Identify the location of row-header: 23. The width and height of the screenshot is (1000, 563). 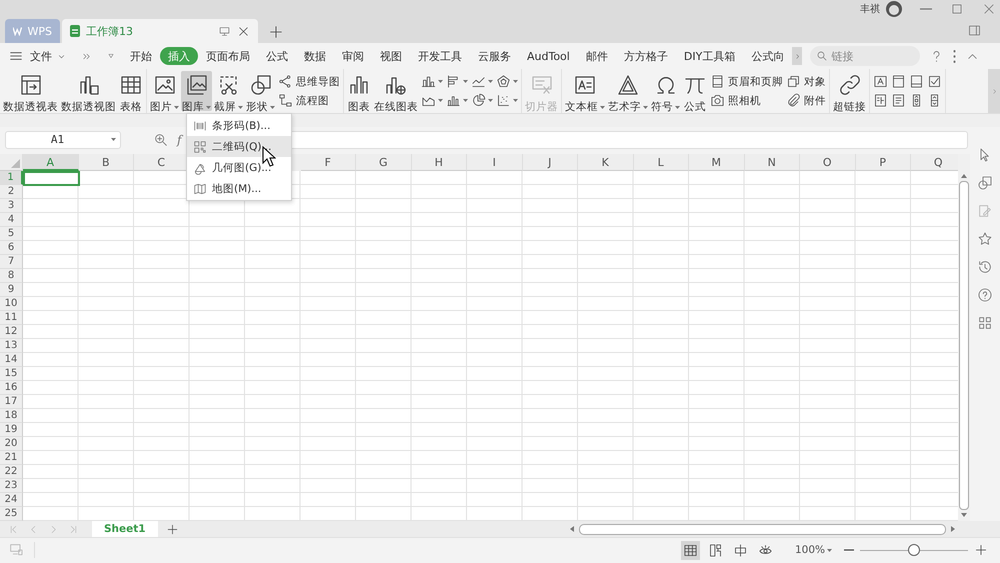
(11, 486).